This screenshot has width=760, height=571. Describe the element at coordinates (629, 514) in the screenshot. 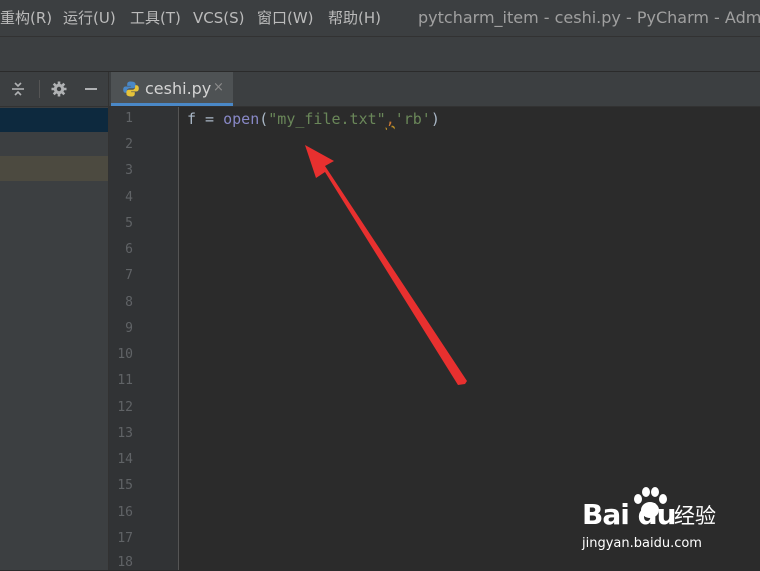

I see `baidu-brand-text: Bai du` at that location.